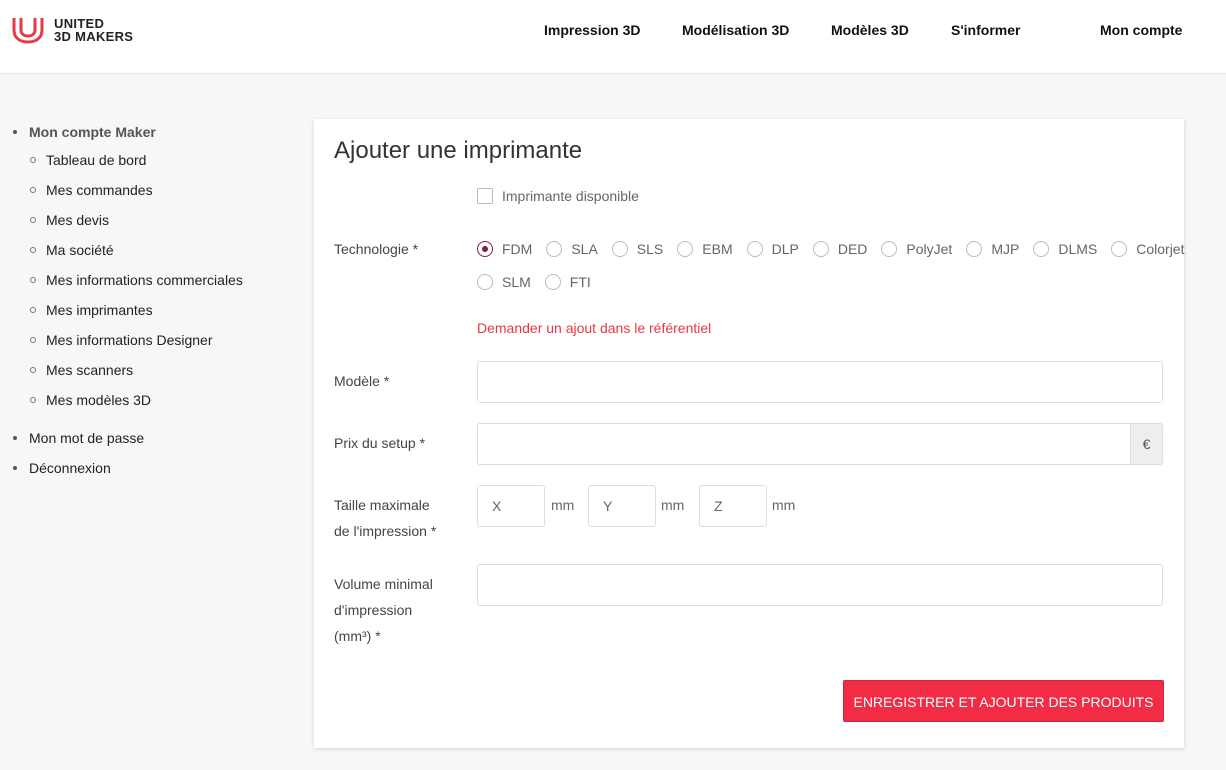  I want to click on sidebar-section-maker: Mon compte Maker, so click(150, 132).